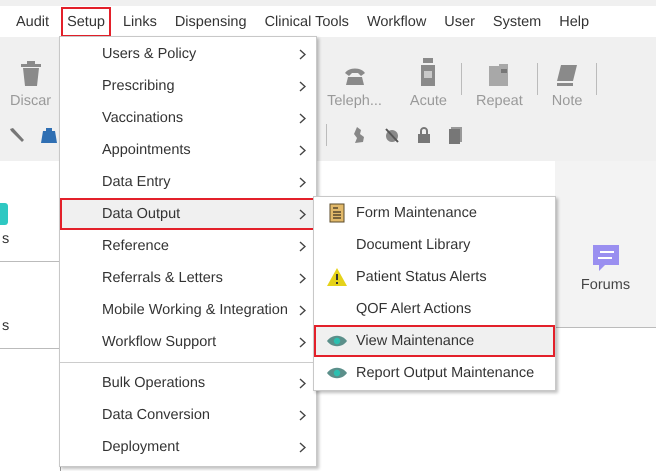  I want to click on menu-item: Bulk Operations, so click(188, 383).